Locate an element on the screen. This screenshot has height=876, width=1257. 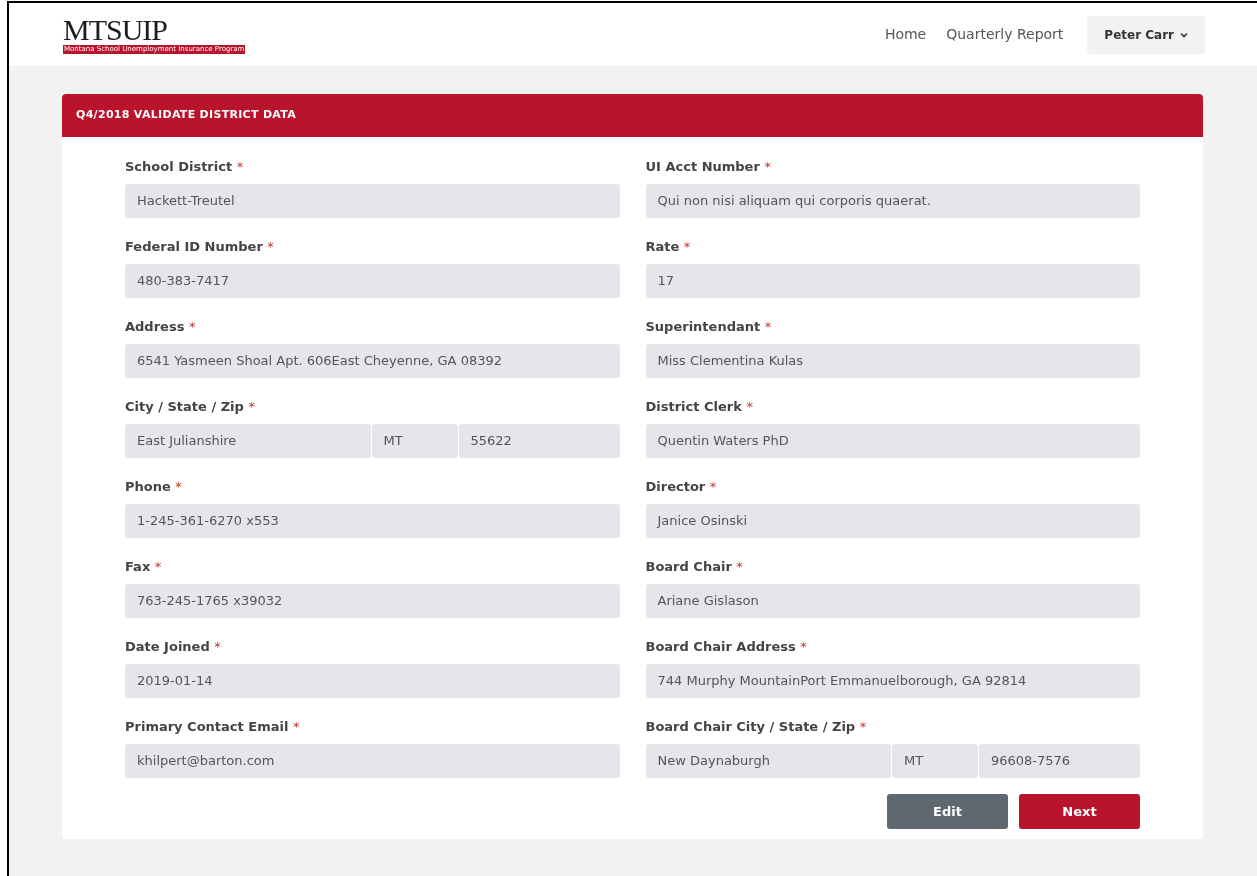
input-field: 1-245-361-6270 x553 is located at coordinates (372, 521).